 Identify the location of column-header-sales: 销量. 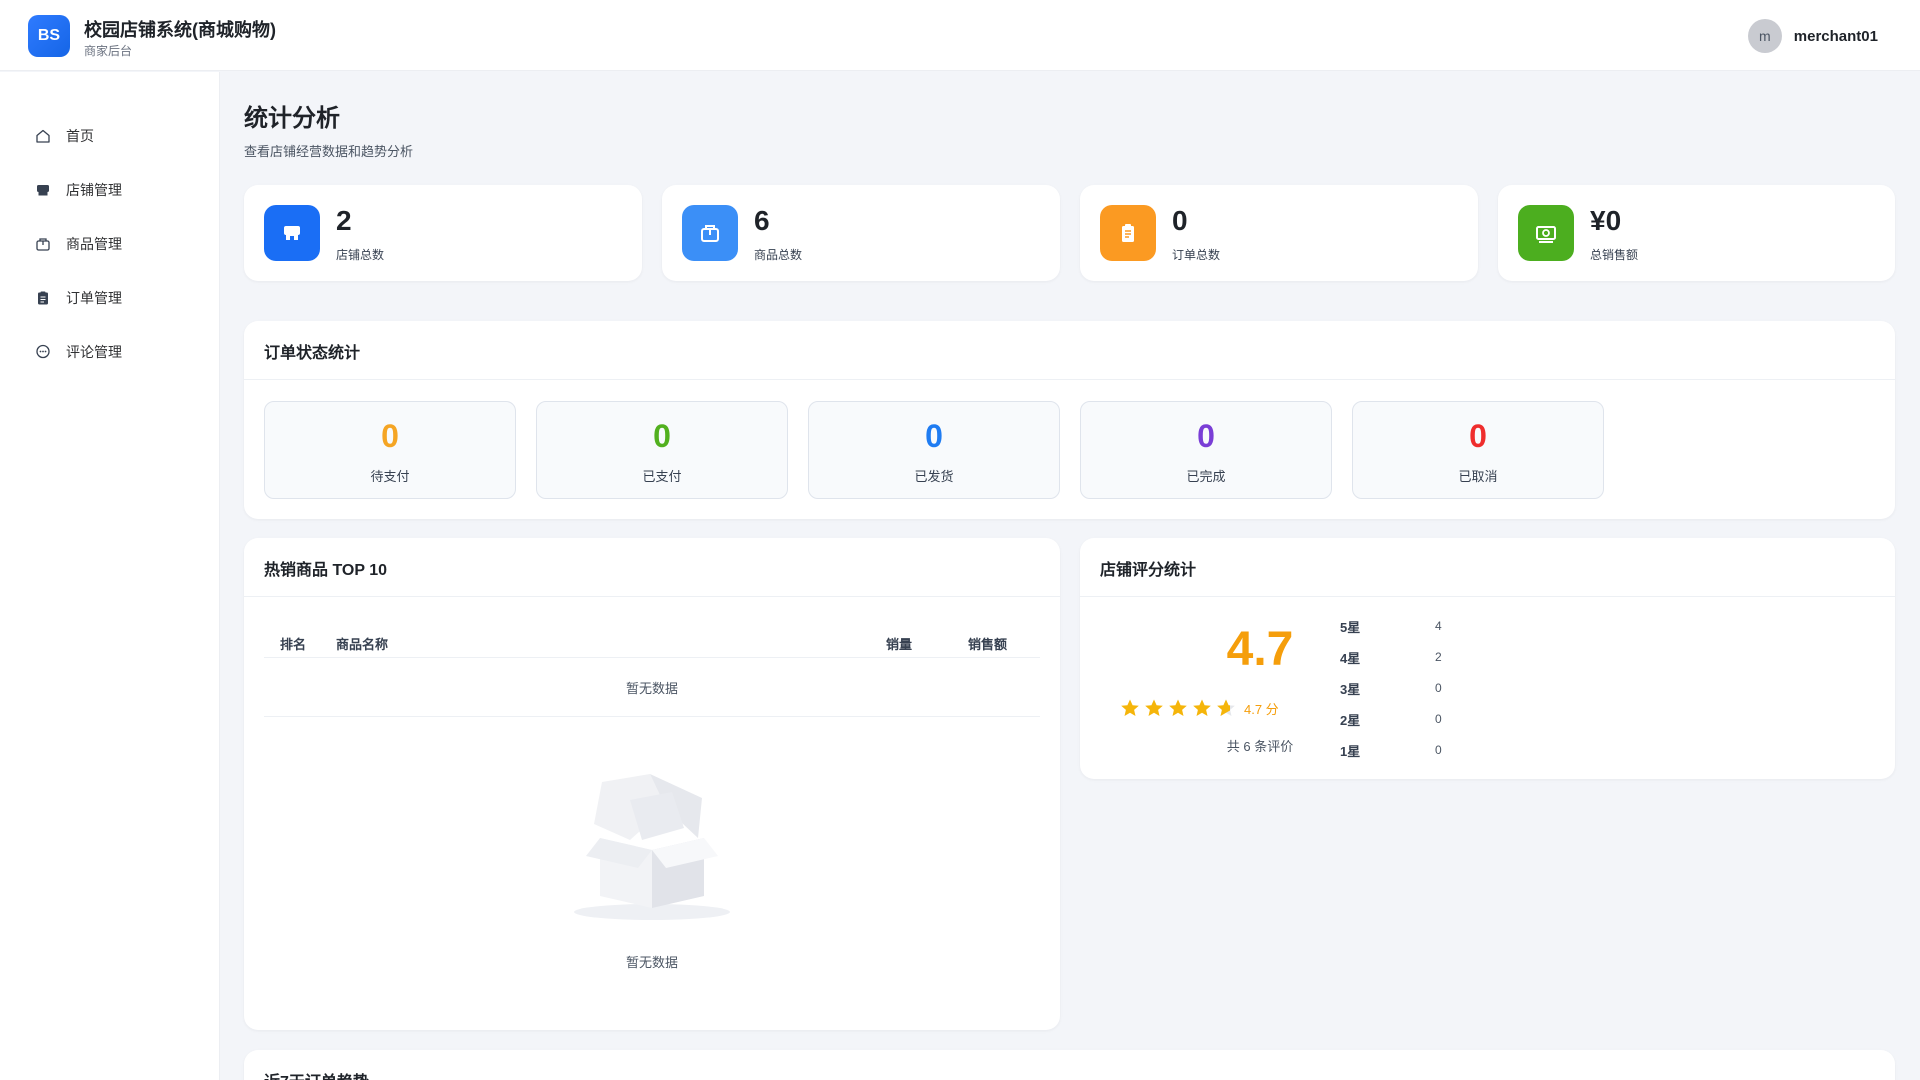
(899, 644).